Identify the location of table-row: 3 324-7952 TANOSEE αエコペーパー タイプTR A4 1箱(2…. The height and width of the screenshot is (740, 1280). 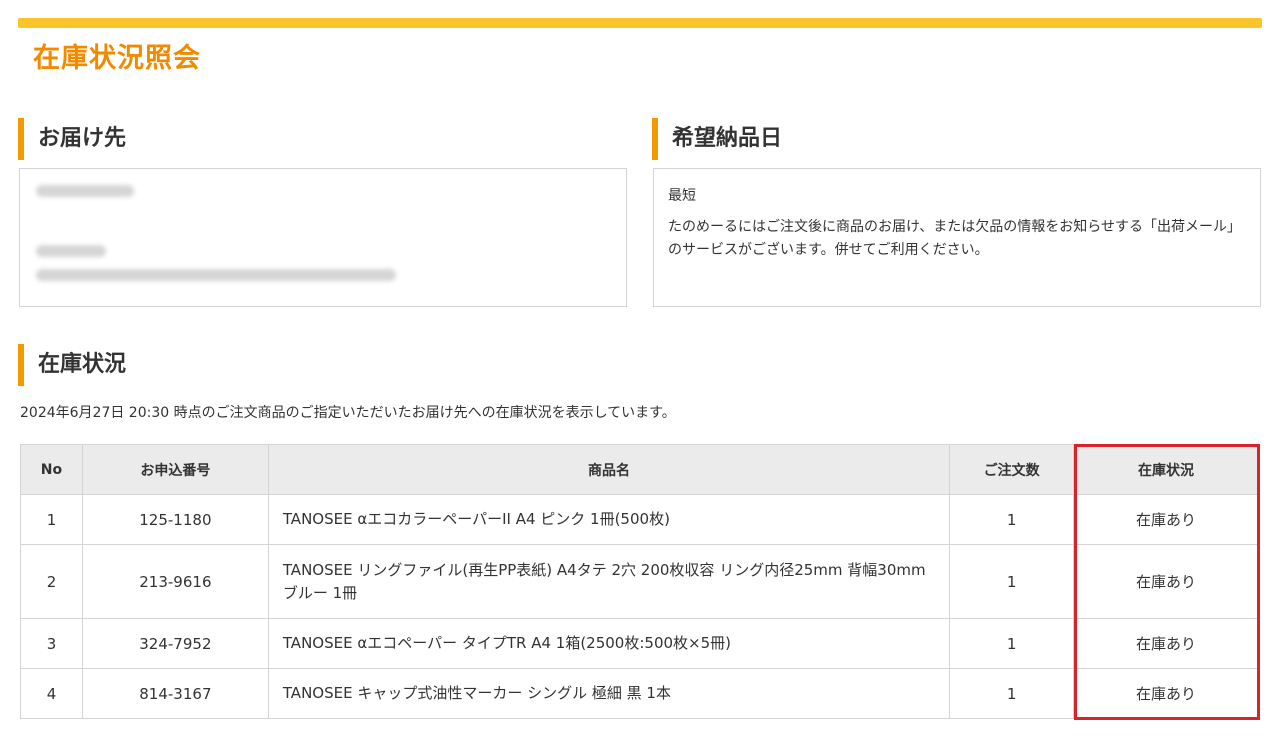
(639, 643).